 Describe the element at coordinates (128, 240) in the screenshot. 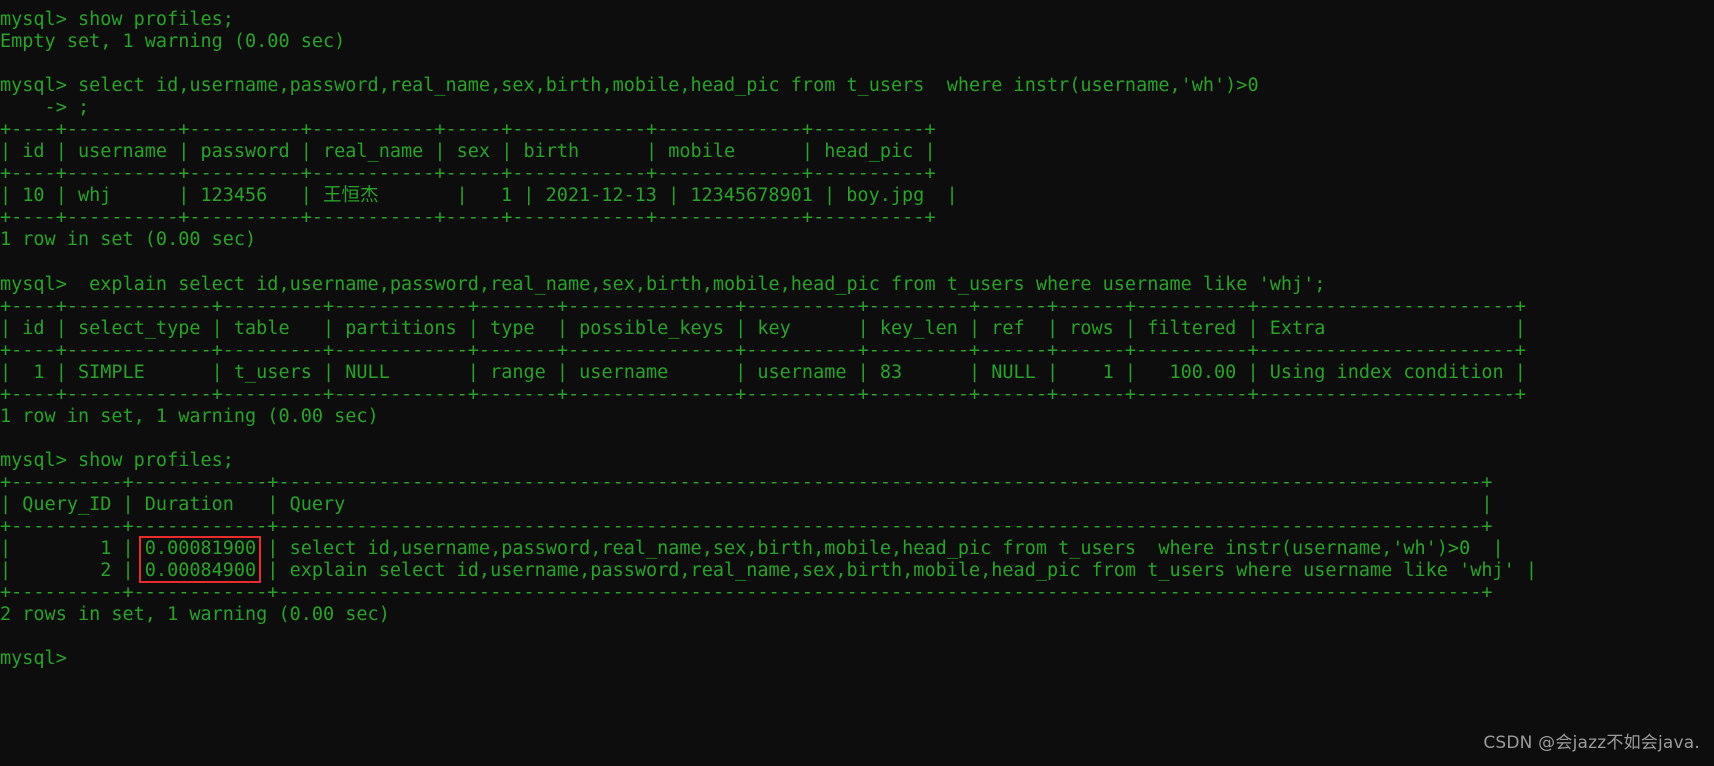

I see `terminal-line: 1 row in set (0.00 sec)` at that location.